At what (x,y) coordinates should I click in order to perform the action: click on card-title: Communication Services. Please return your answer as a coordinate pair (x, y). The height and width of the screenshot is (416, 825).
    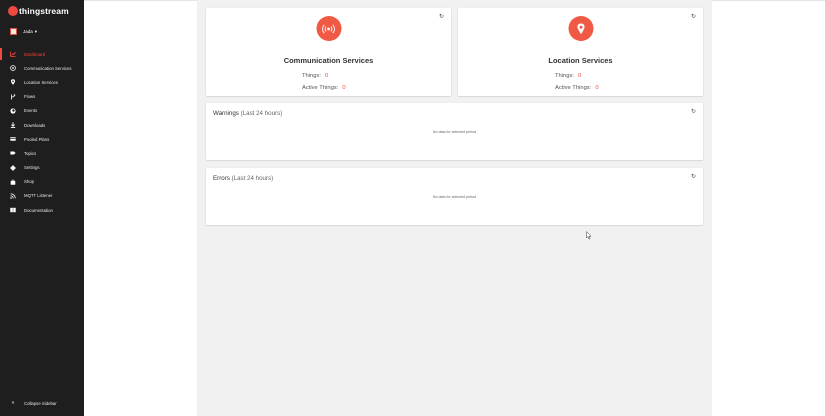
    Looking at the image, I should click on (328, 60).